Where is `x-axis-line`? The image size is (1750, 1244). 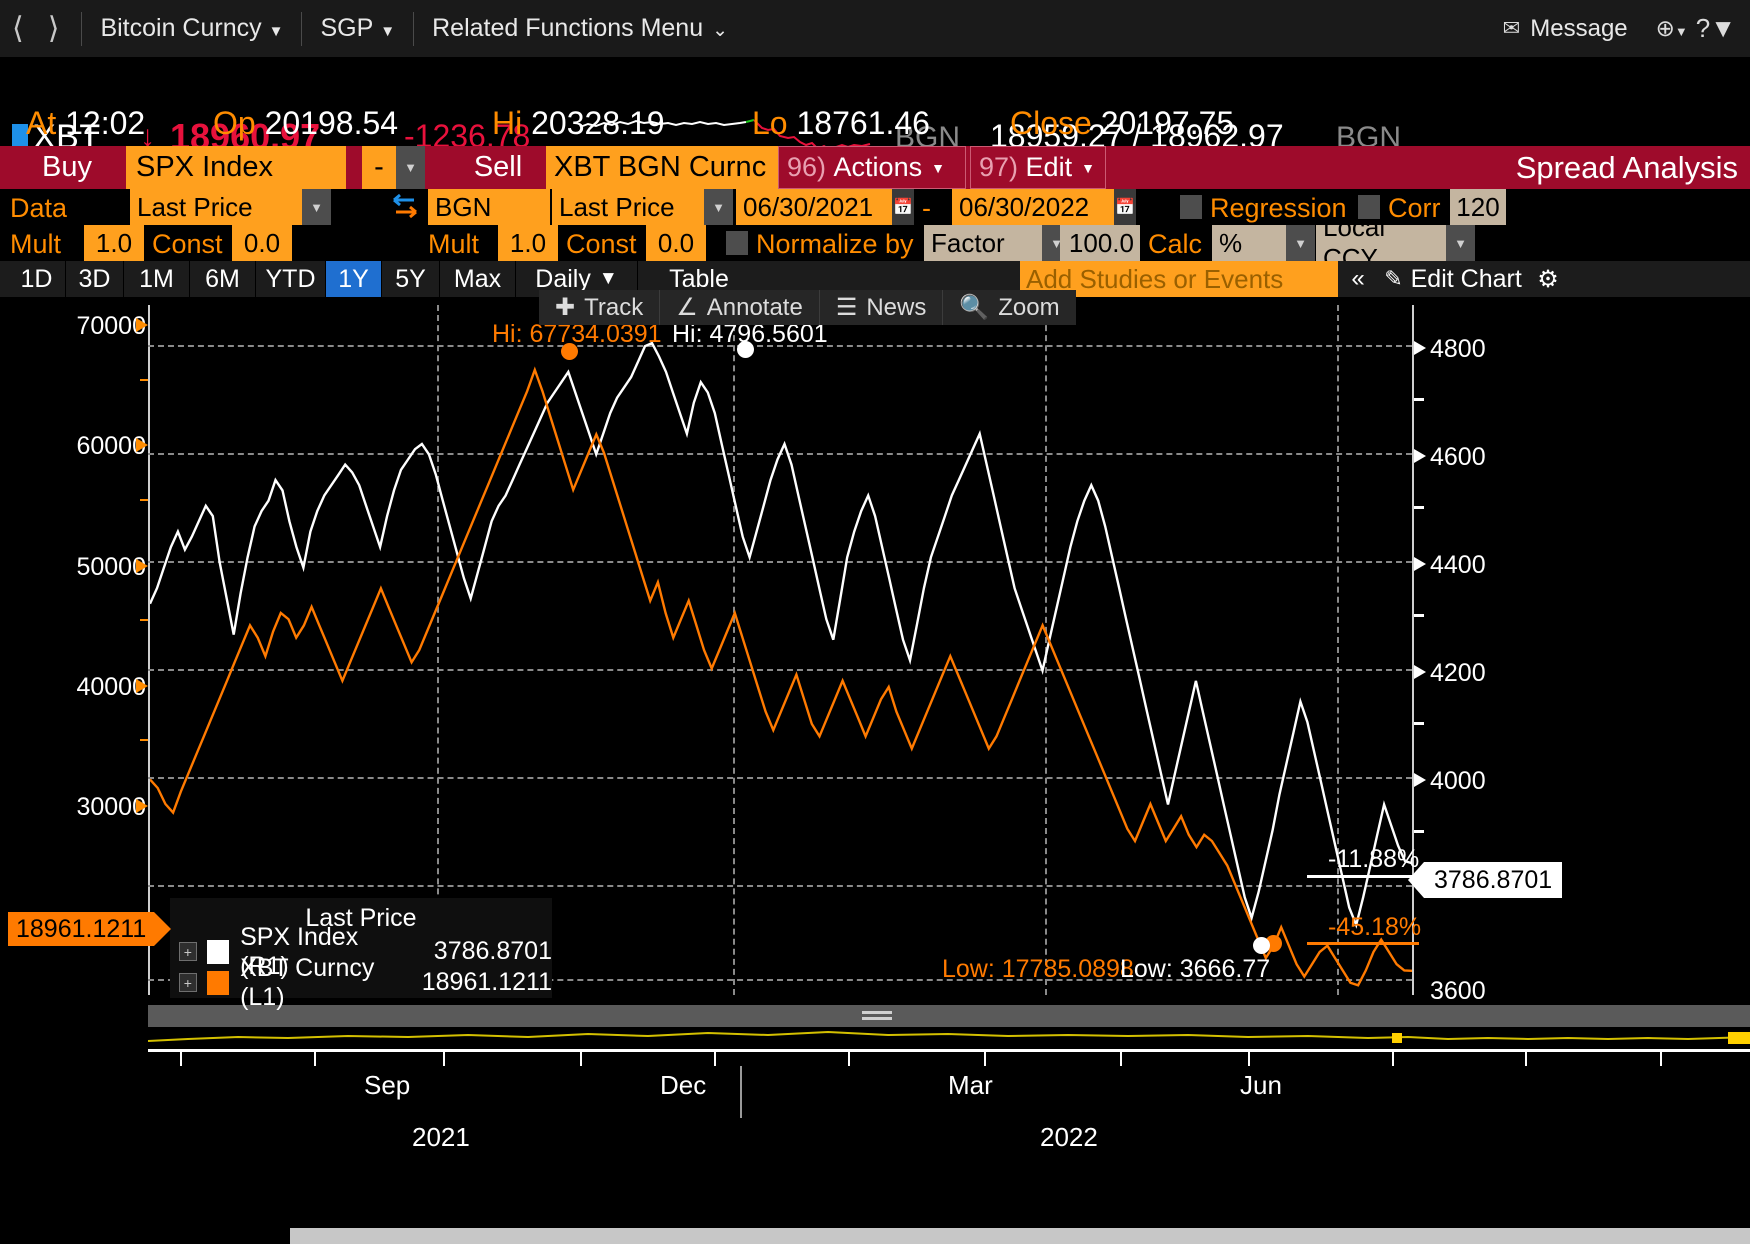
x-axis-line is located at coordinates (949, 1050).